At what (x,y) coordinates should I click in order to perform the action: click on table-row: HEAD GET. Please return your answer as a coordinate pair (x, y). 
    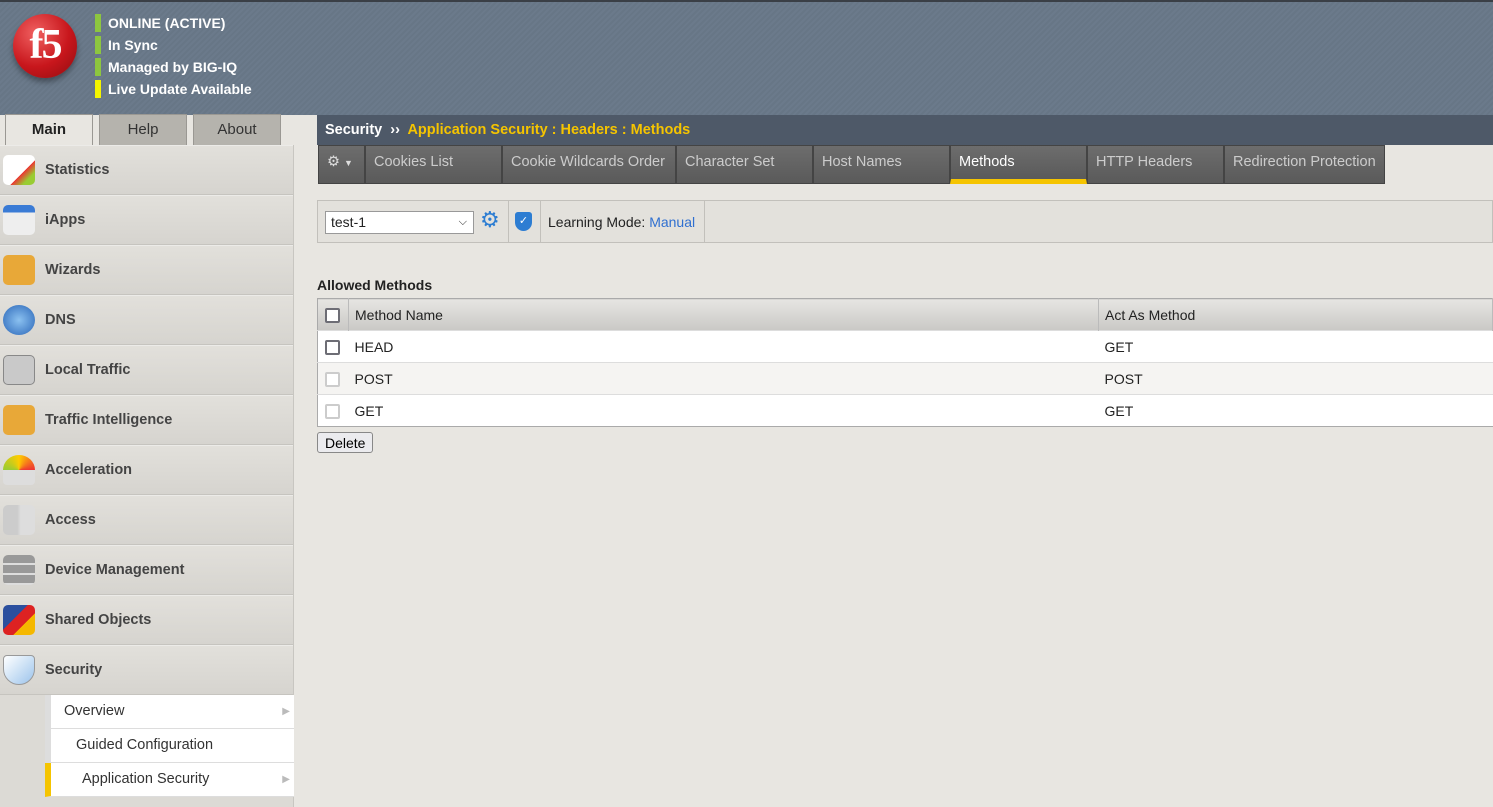
    Looking at the image, I should click on (905, 346).